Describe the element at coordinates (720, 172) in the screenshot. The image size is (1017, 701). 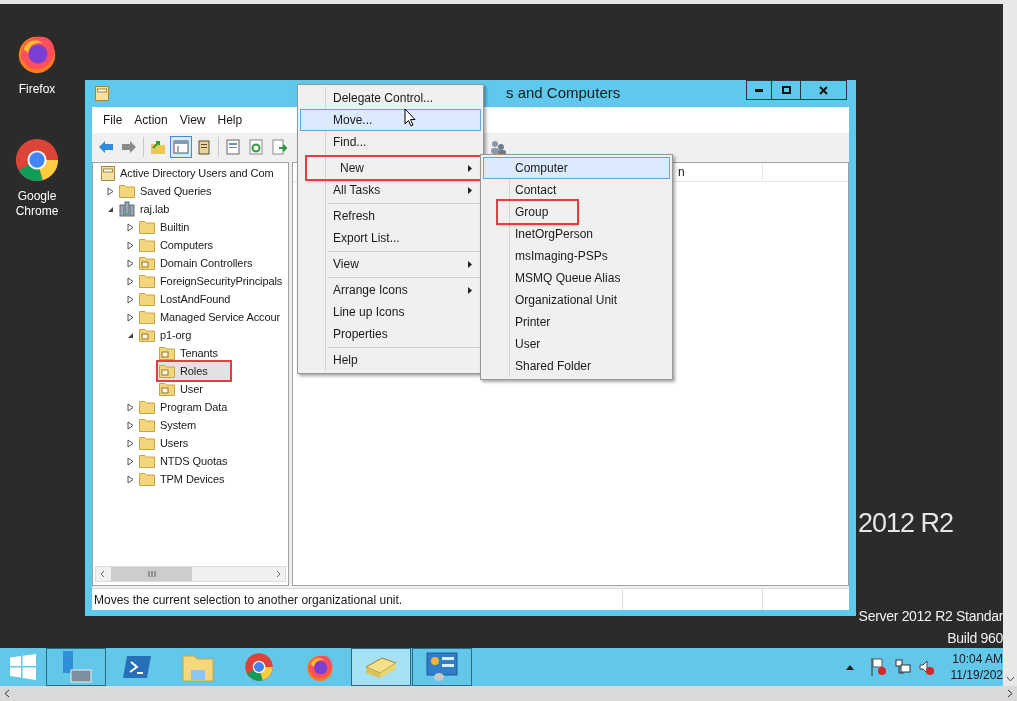
I see `column-header: n` at that location.